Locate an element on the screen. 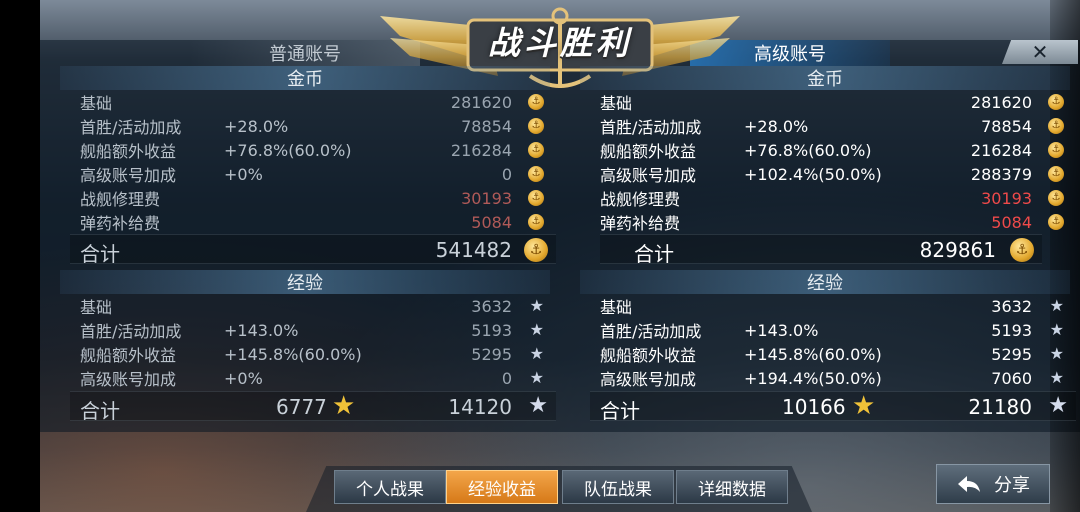 Image resolution: width=1080 pixels, height=512 pixels. row-value: 281620 is located at coordinates (481, 102).